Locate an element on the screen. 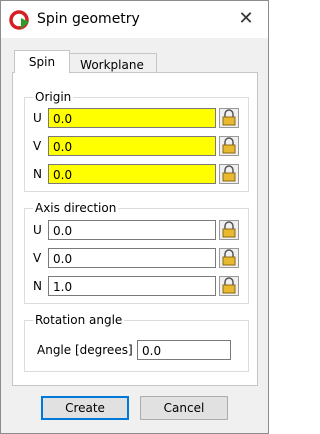  title-bar: Spin geometry ✕ is located at coordinates (134, 19).